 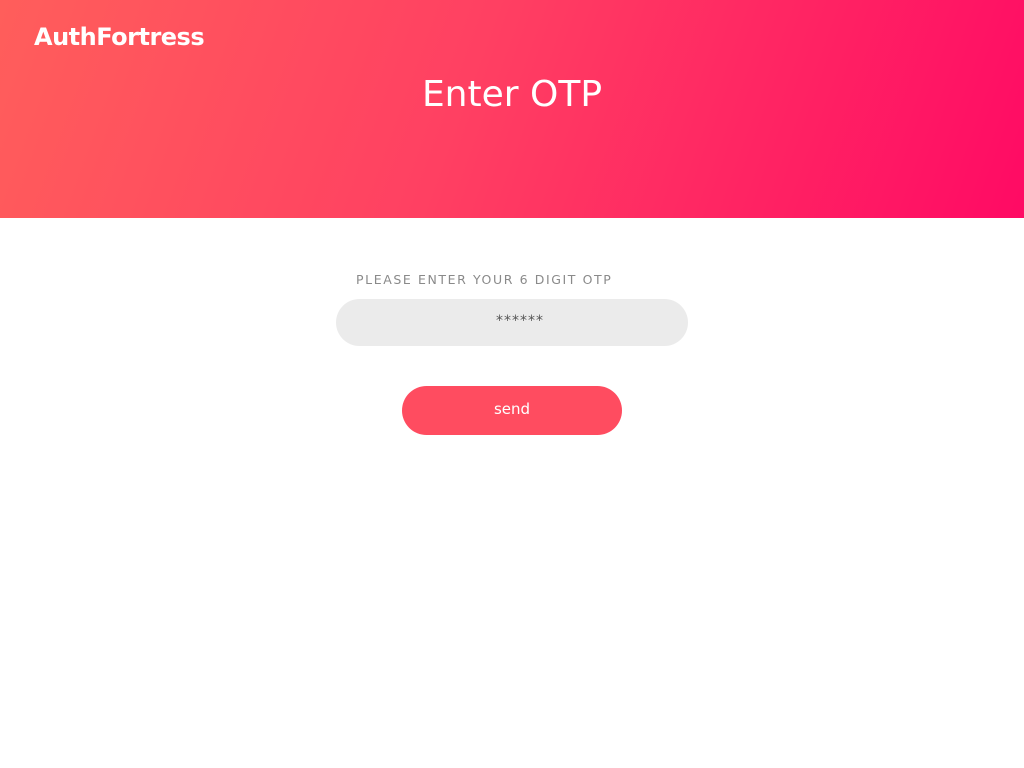 What do you see at coordinates (512, 322) in the screenshot?
I see `otp-input` at bounding box center [512, 322].